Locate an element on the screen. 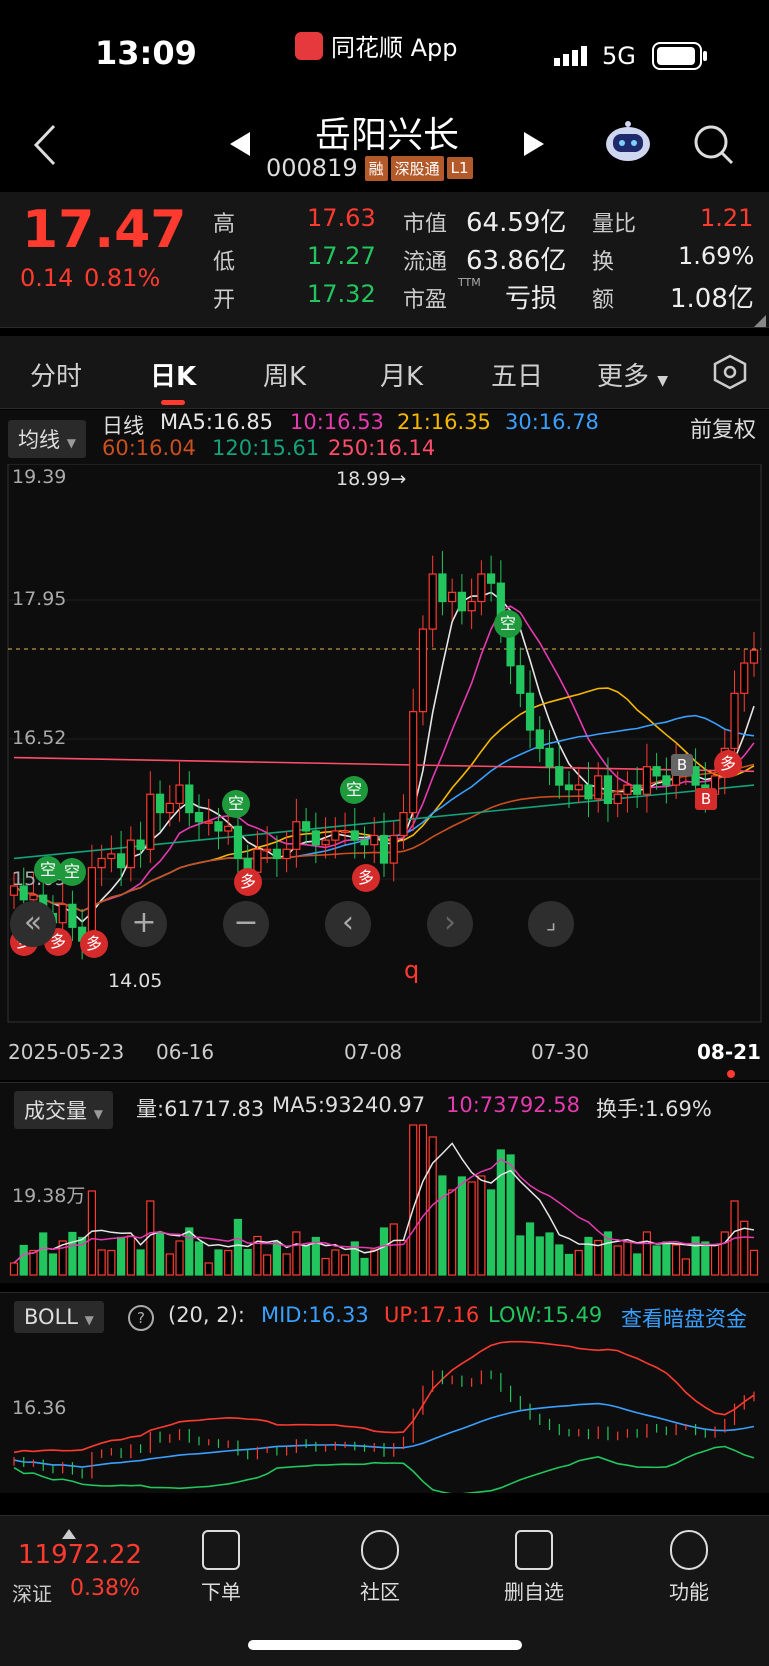 The image size is (769, 1666). tab-five-day: 五日 is located at coordinates (517, 374).